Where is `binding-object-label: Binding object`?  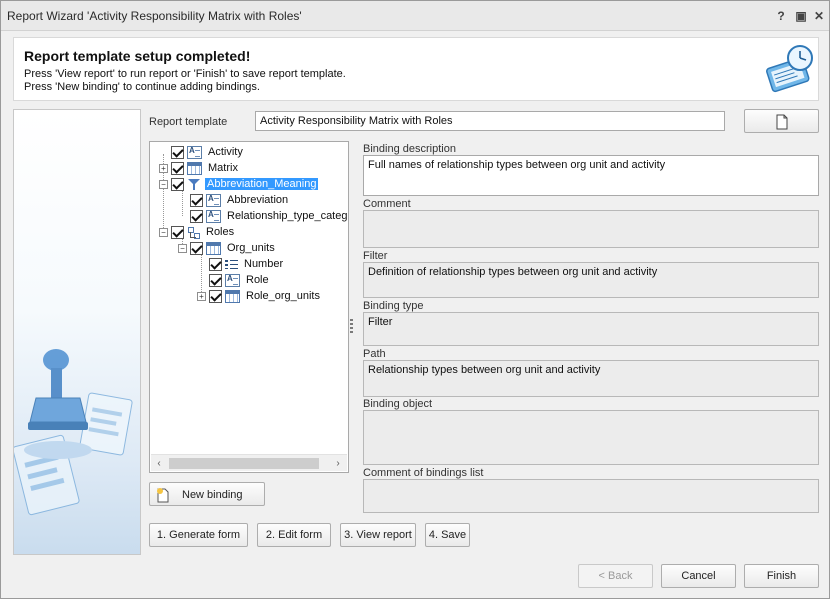 binding-object-label: Binding object is located at coordinates (398, 404).